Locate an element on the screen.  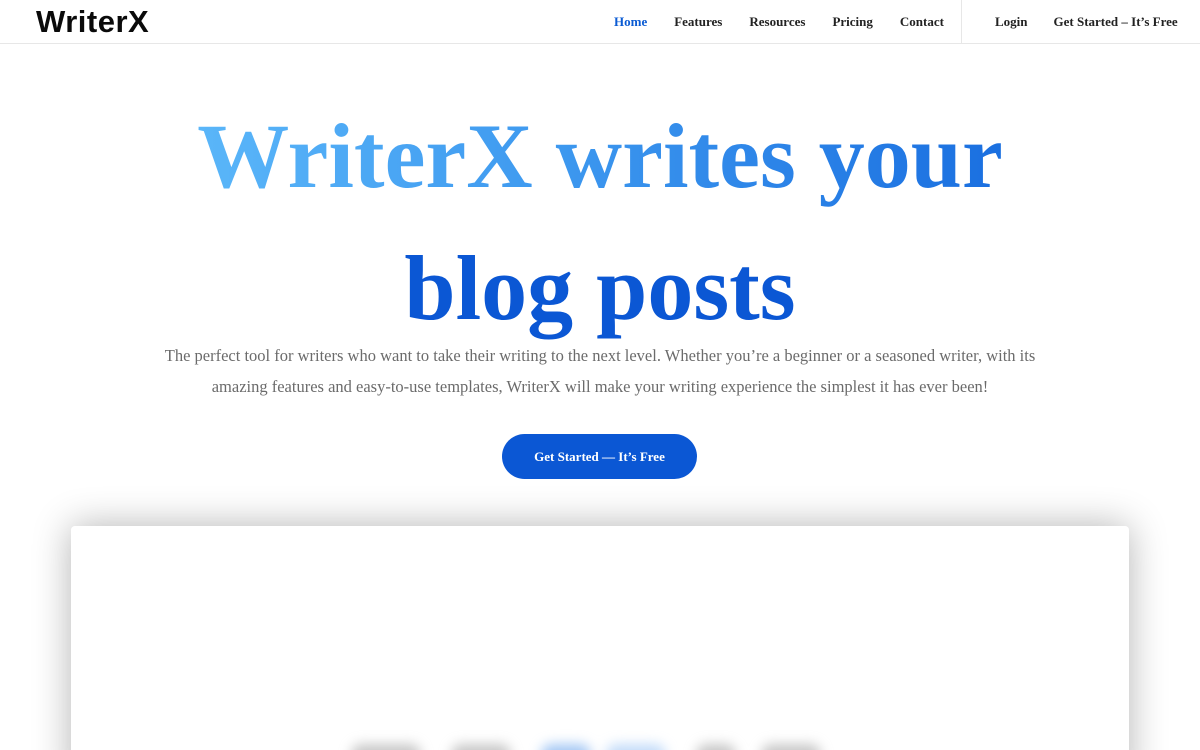
login-link: Login is located at coordinates (1011, 22).